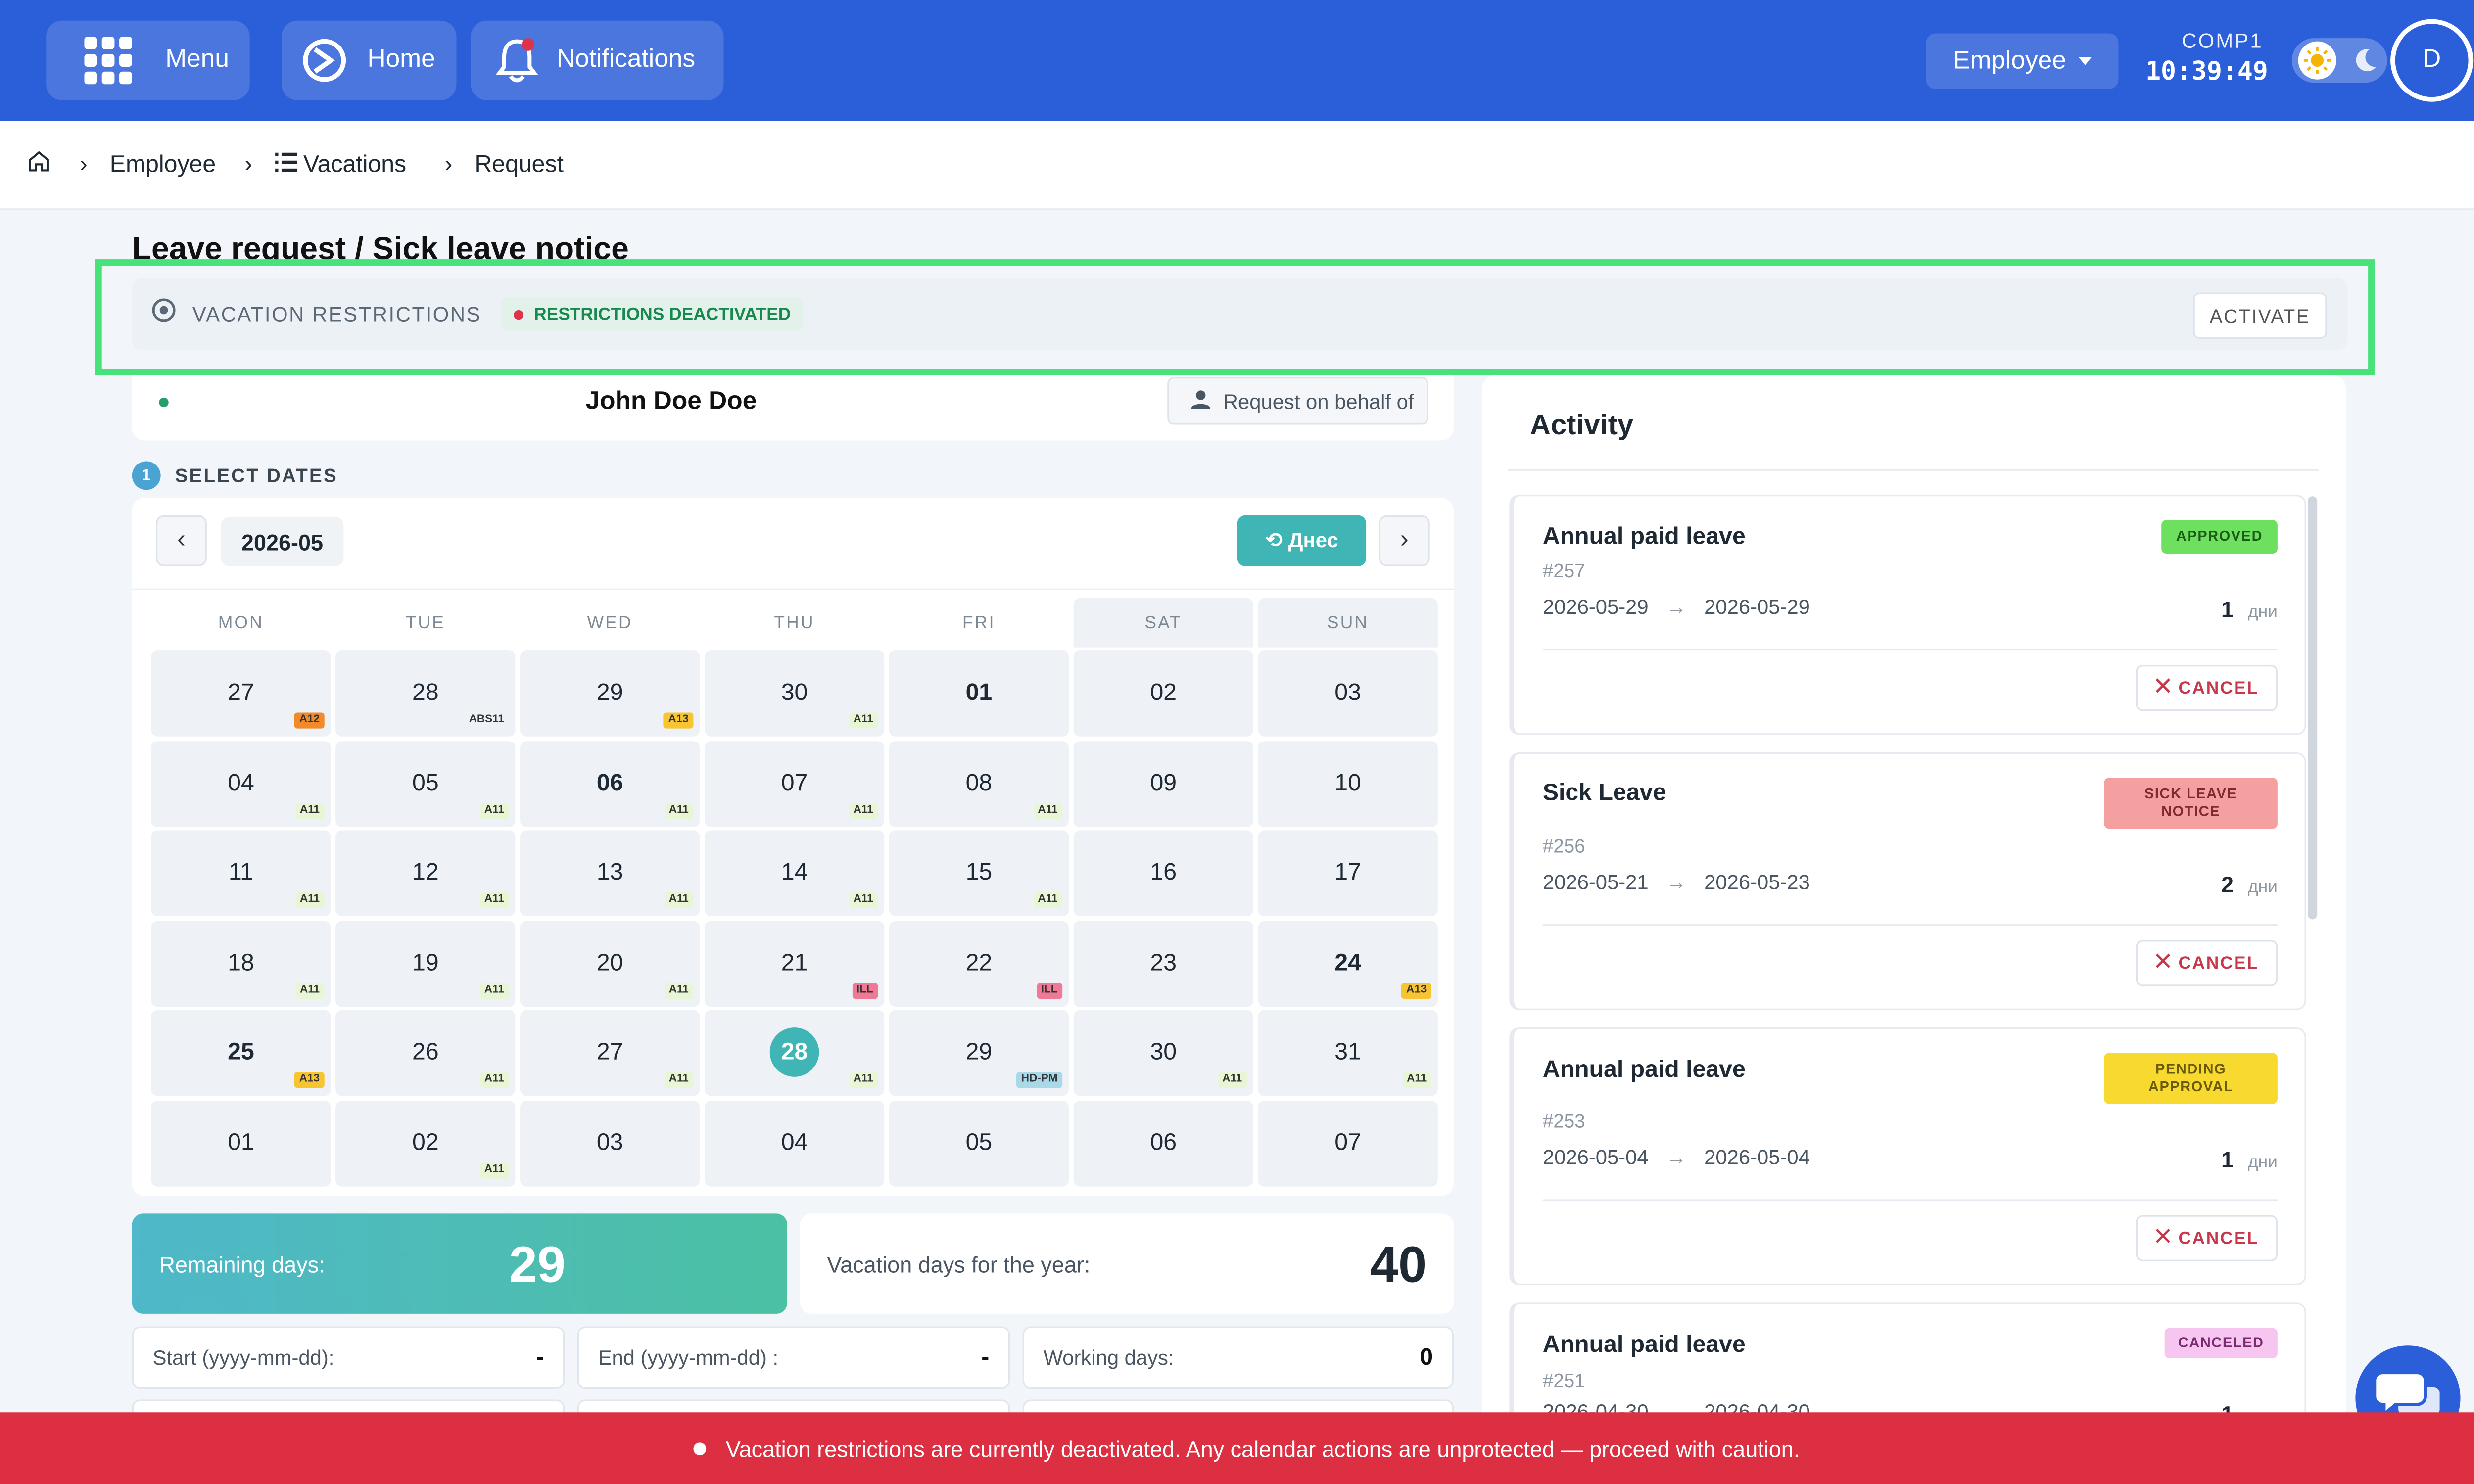  I want to click on next-month-button: ›, so click(1405, 540).